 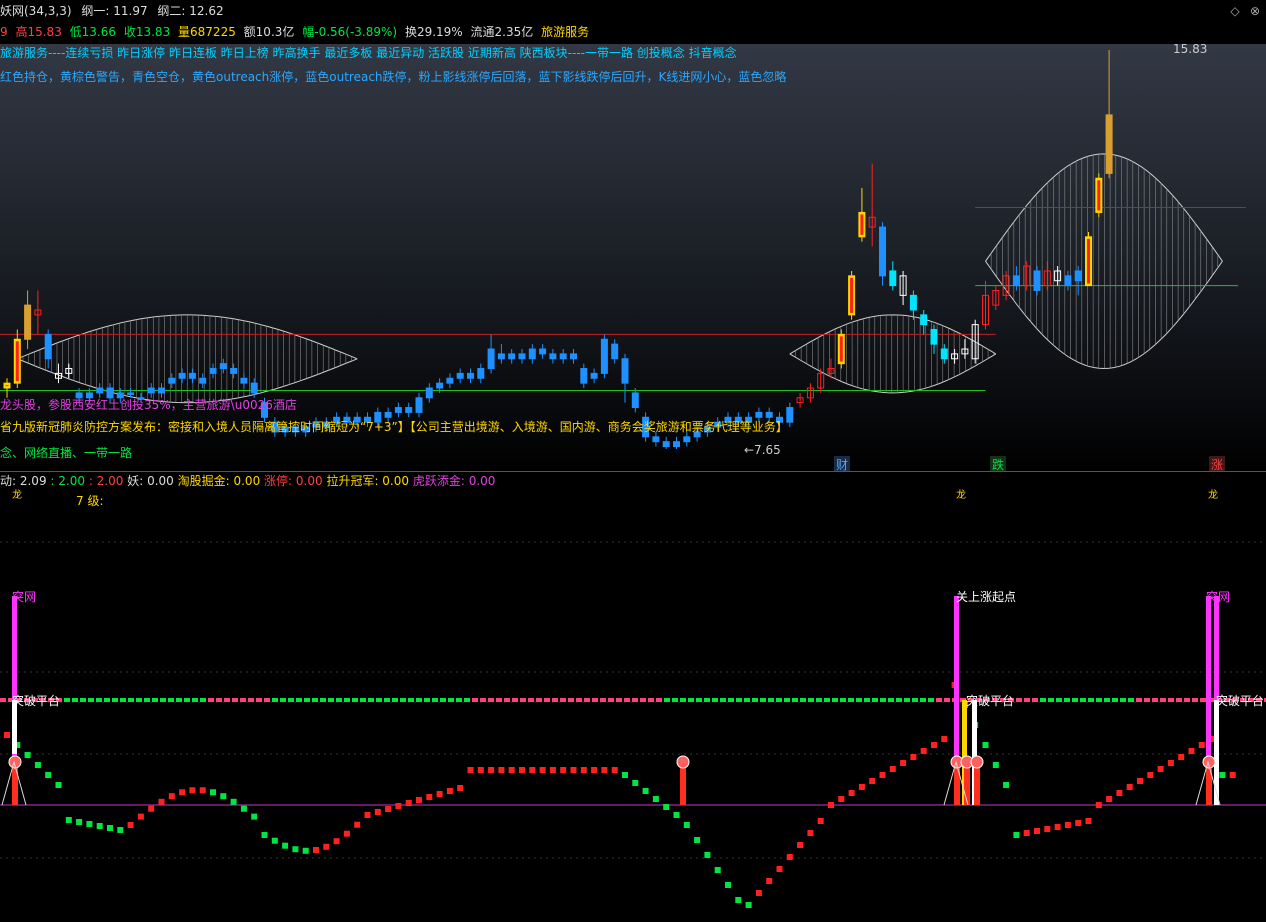 I want to click on quote-volume: 量687225, so click(x=207, y=32).